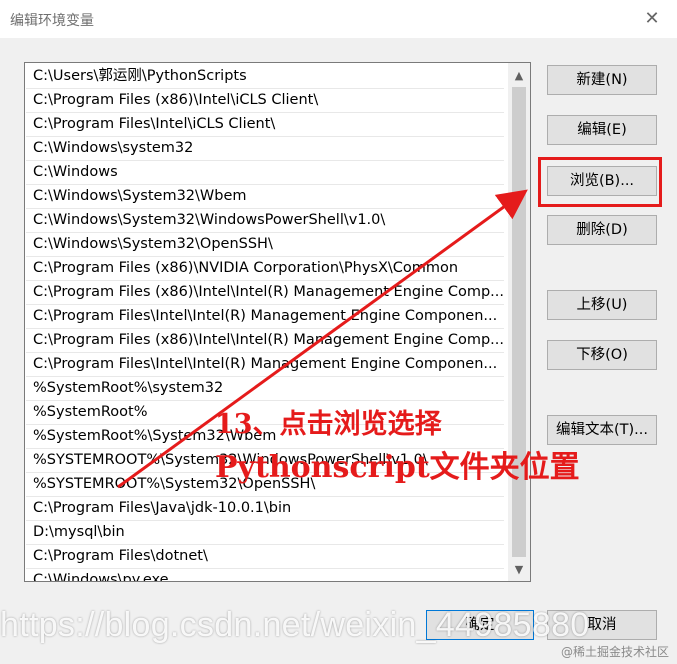 The image size is (677, 664). I want to click on path-list-item: C:\Windows, so click(265, 173).